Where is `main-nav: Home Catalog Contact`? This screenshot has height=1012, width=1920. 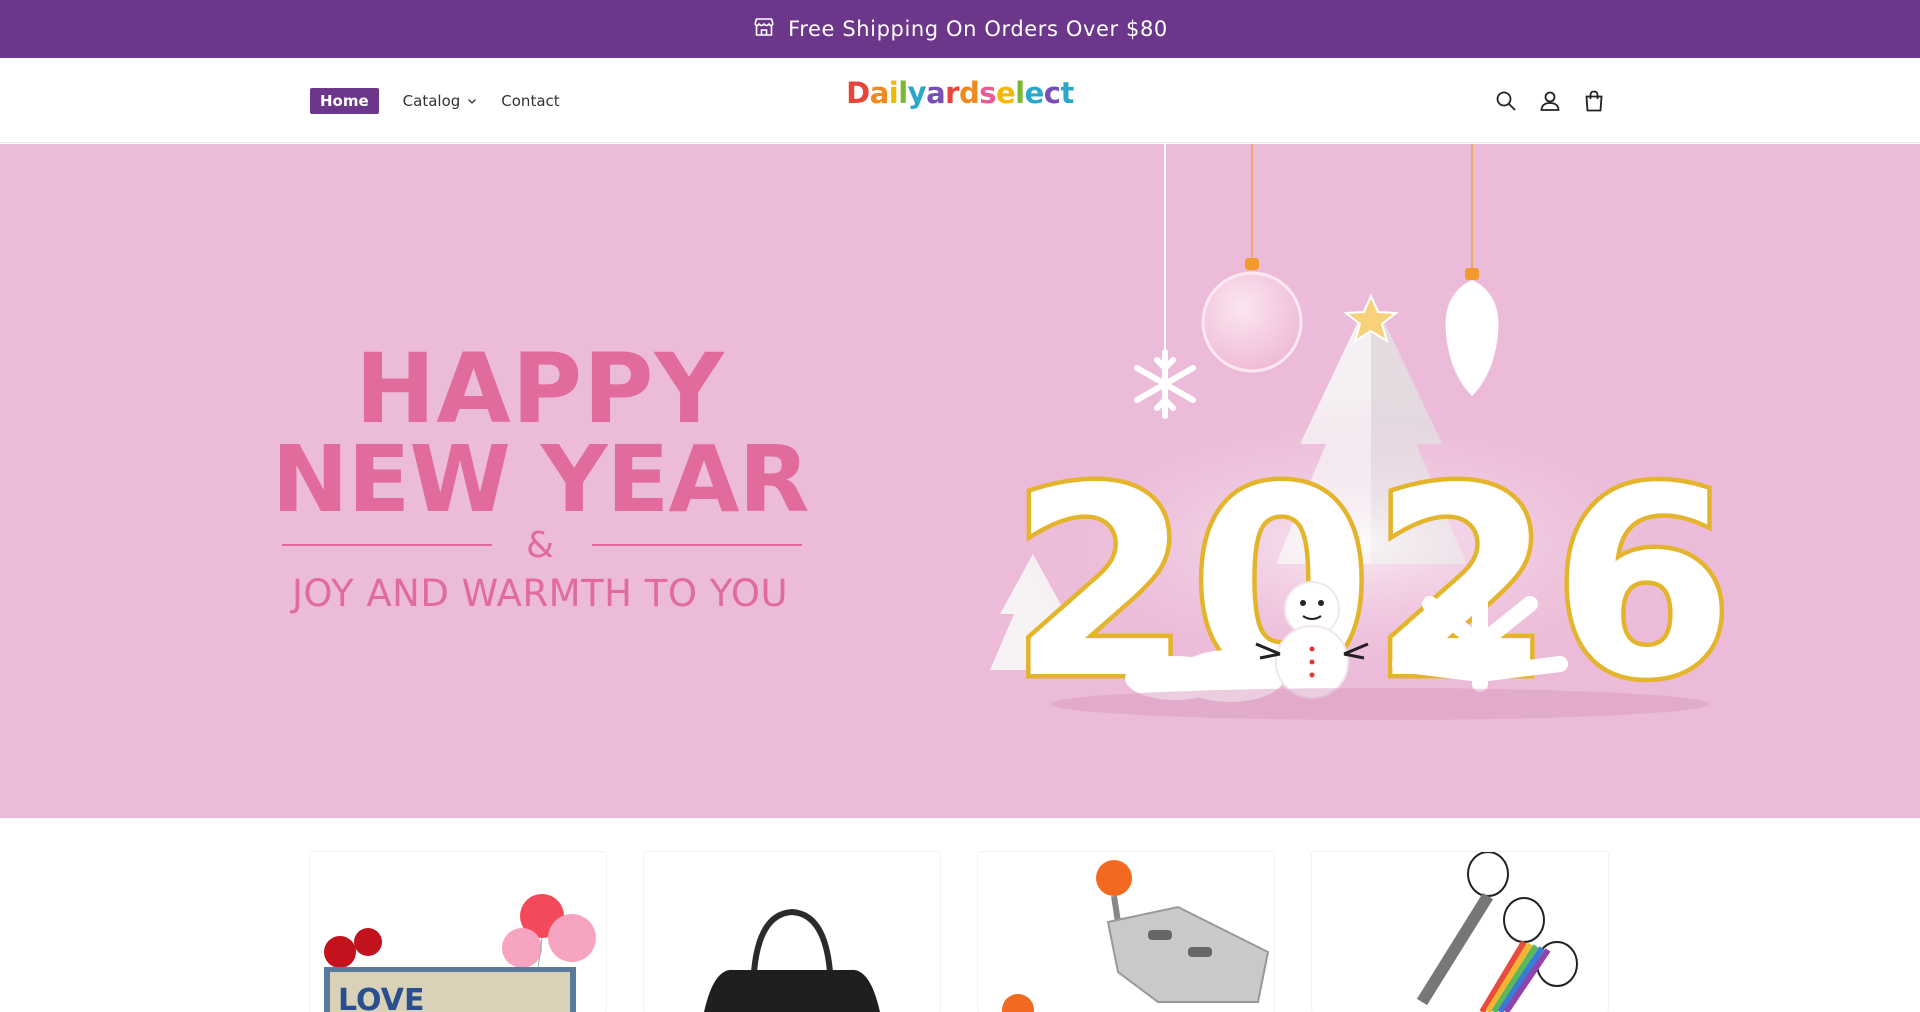 main-nav: Home Catalog Contact is located at coordinates (435, 100).